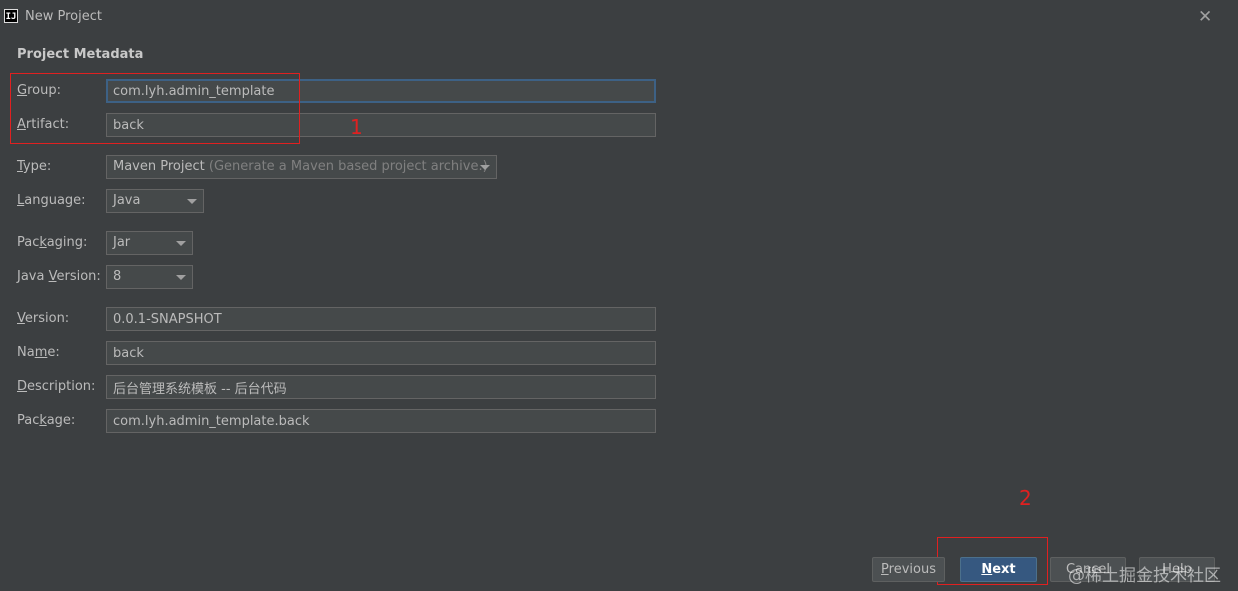 The width and height of the screenshot is (1238, 591). I want to click on version-input, so click(381, 319).